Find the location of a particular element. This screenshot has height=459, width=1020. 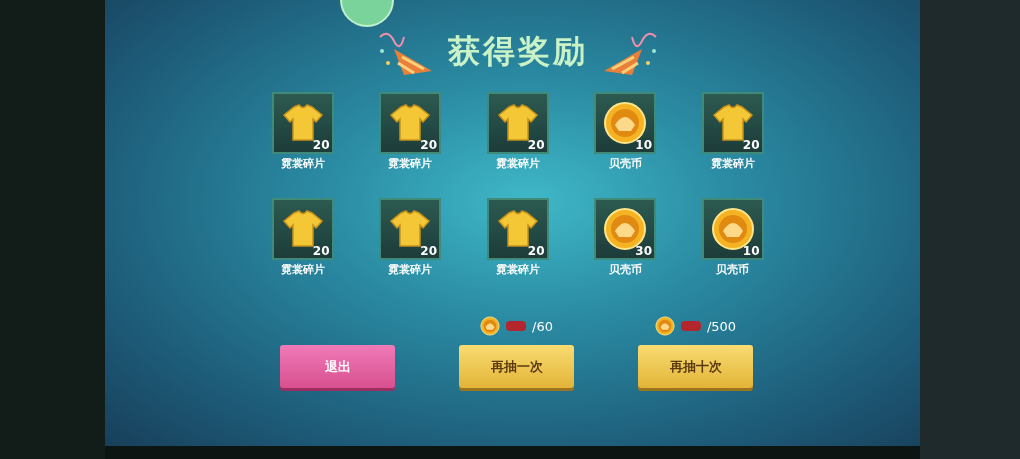

reward-title: 获得奖励 is located at coordinates (517, 51).